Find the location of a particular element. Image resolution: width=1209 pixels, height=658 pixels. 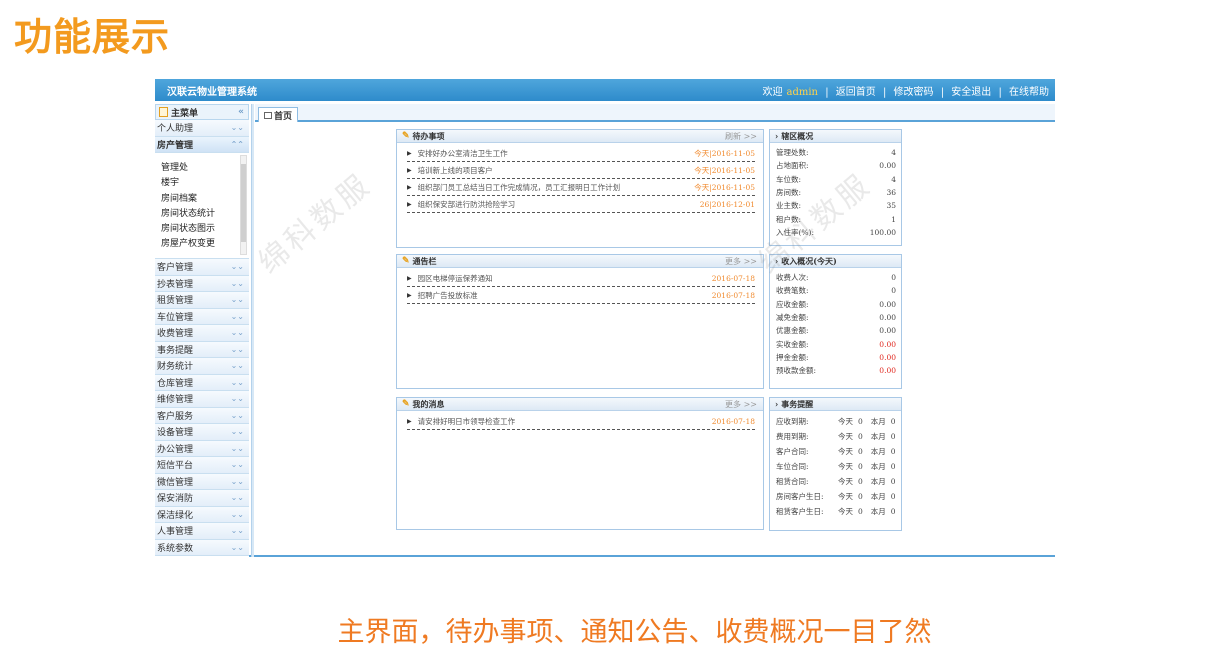

sidebar-header-label: 主菜单 is located at coordinates (185, 113).